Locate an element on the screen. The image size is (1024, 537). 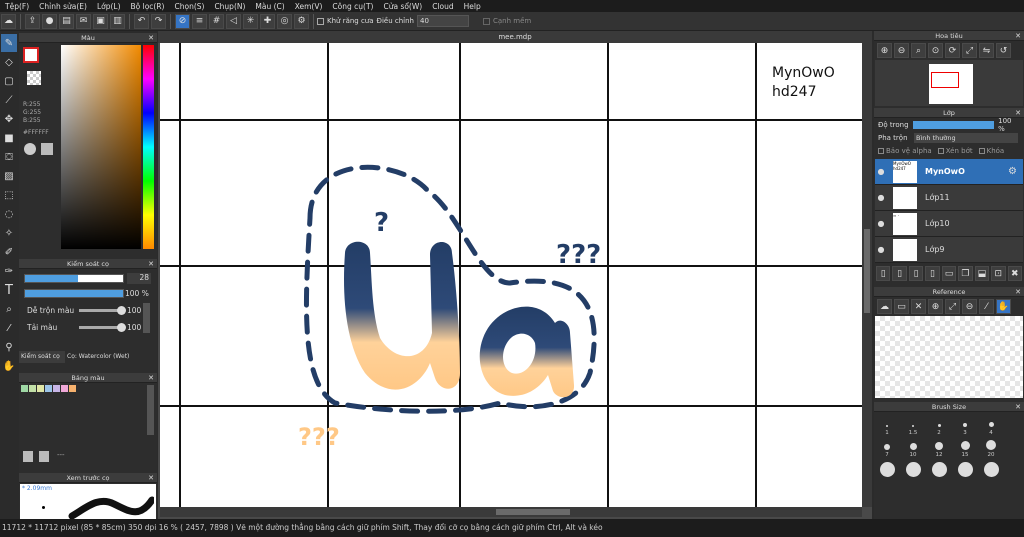
menu-filter: Bộ lọc(R) is located at coordinates (148, 6).